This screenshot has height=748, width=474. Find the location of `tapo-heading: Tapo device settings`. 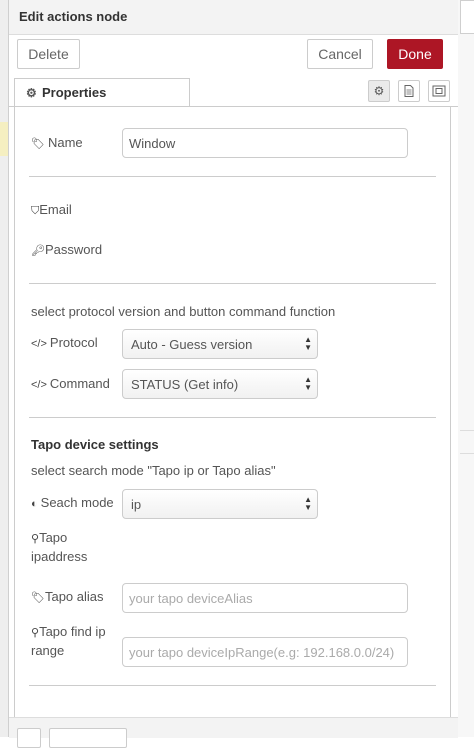

tapo-heading: Tapo device settings is located at coordinates (95, 444).